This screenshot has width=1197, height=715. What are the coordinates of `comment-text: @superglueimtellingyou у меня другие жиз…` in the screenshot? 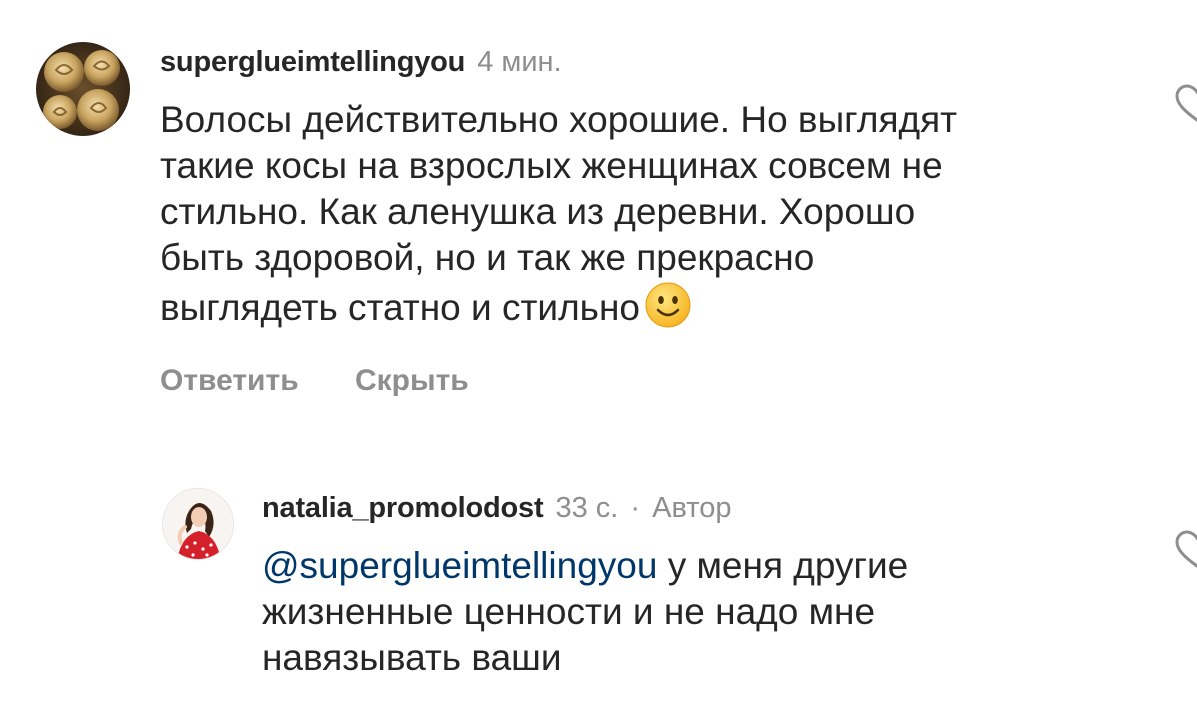 It's located at (585, 612).